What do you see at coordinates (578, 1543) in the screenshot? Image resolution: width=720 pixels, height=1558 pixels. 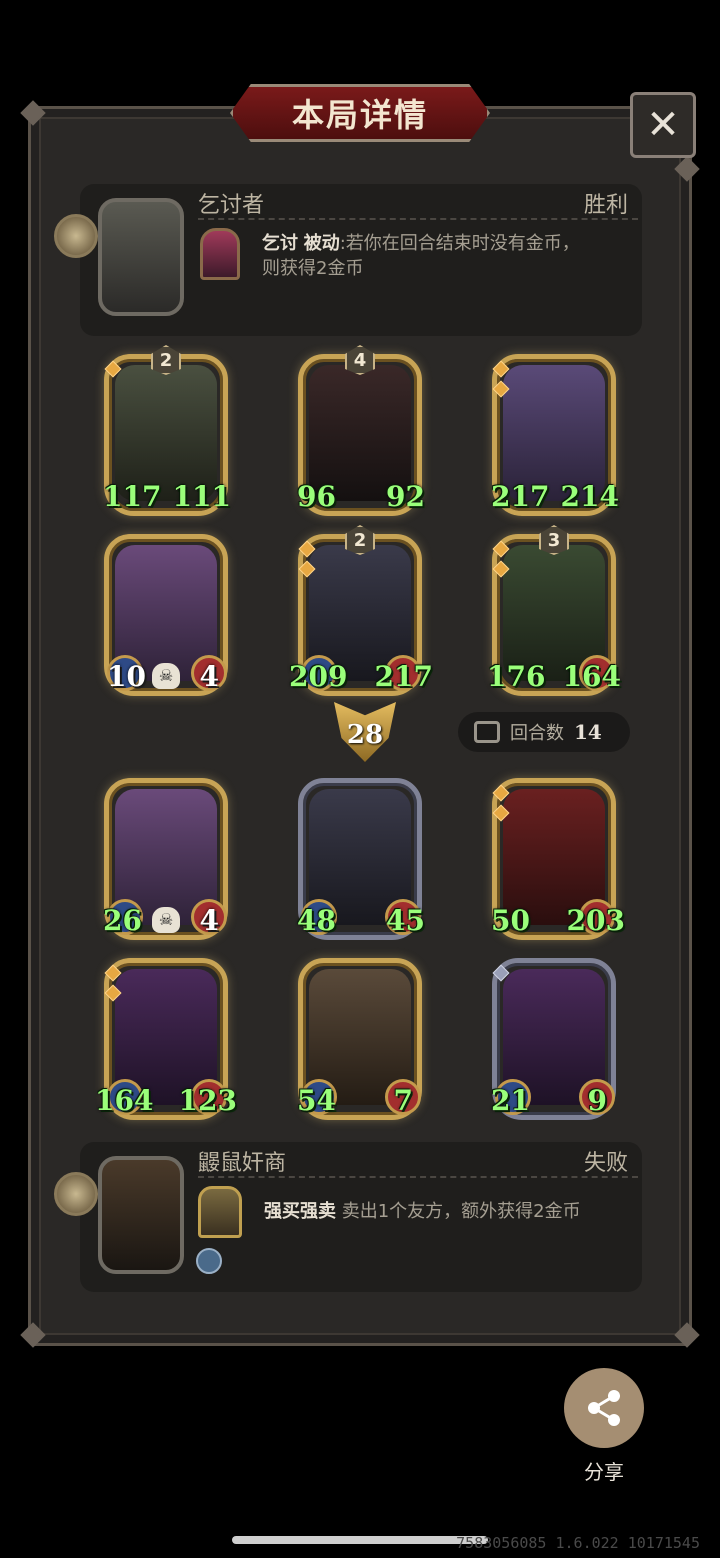 I see `version-text: 7583056085 1.6.022 10171545` at bounding box center [578, 1543].